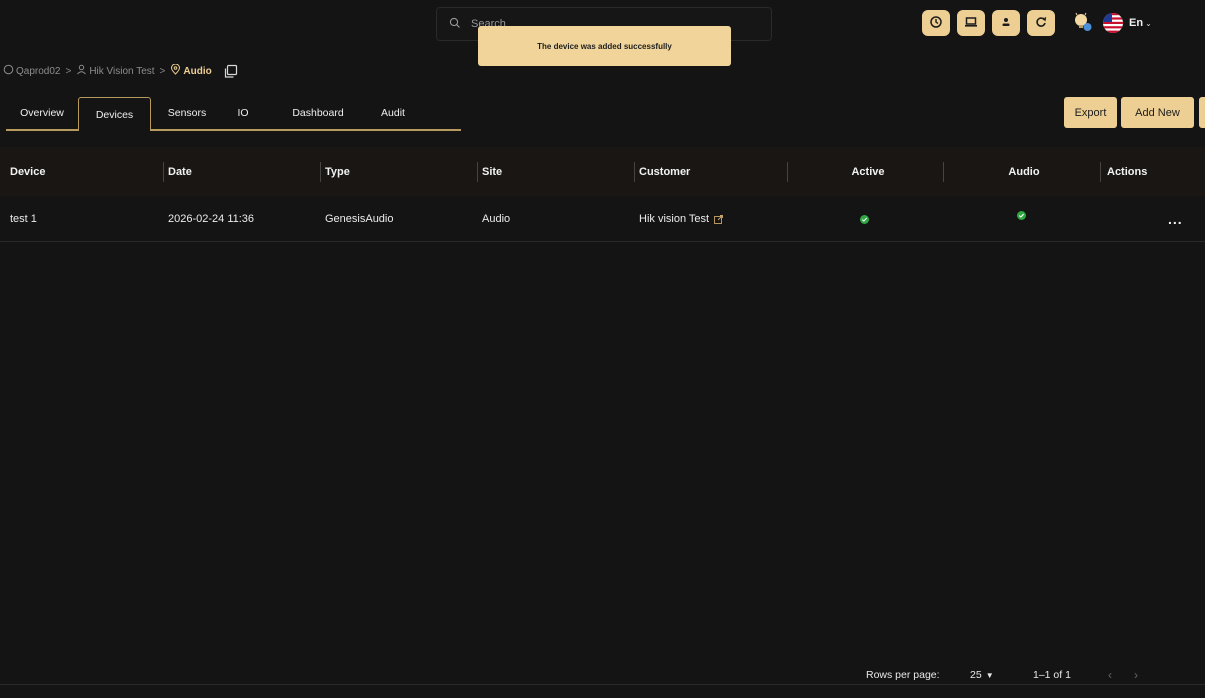 The height and width of the screenshot is (698, 1205). I want to click on customer-link: Hik vision Test, so click(674, 219).